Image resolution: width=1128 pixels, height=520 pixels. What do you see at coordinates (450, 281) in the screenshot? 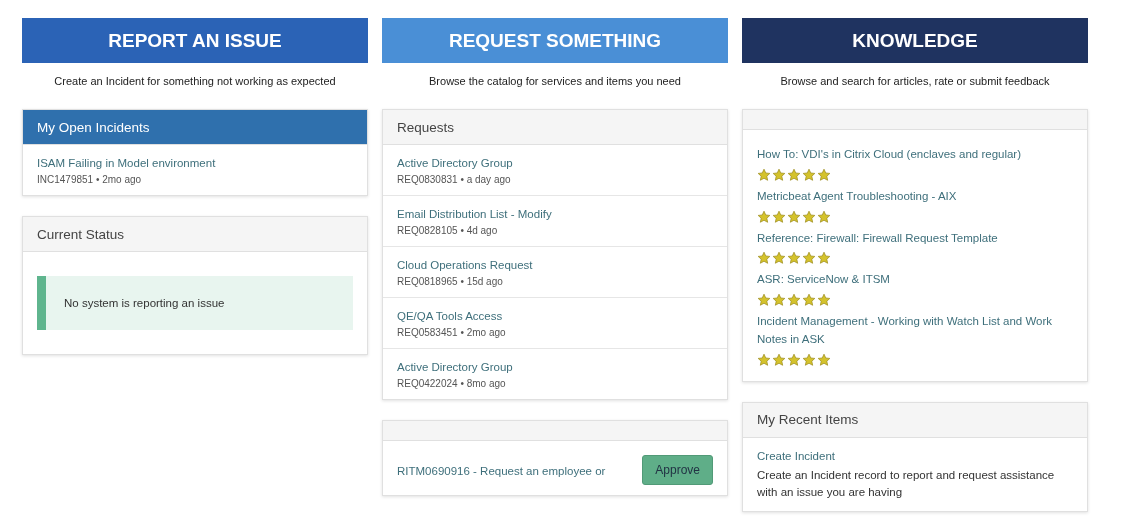
I see `item-meta: REQ0818965 • 15d ago` at bounding box center [450, 281].